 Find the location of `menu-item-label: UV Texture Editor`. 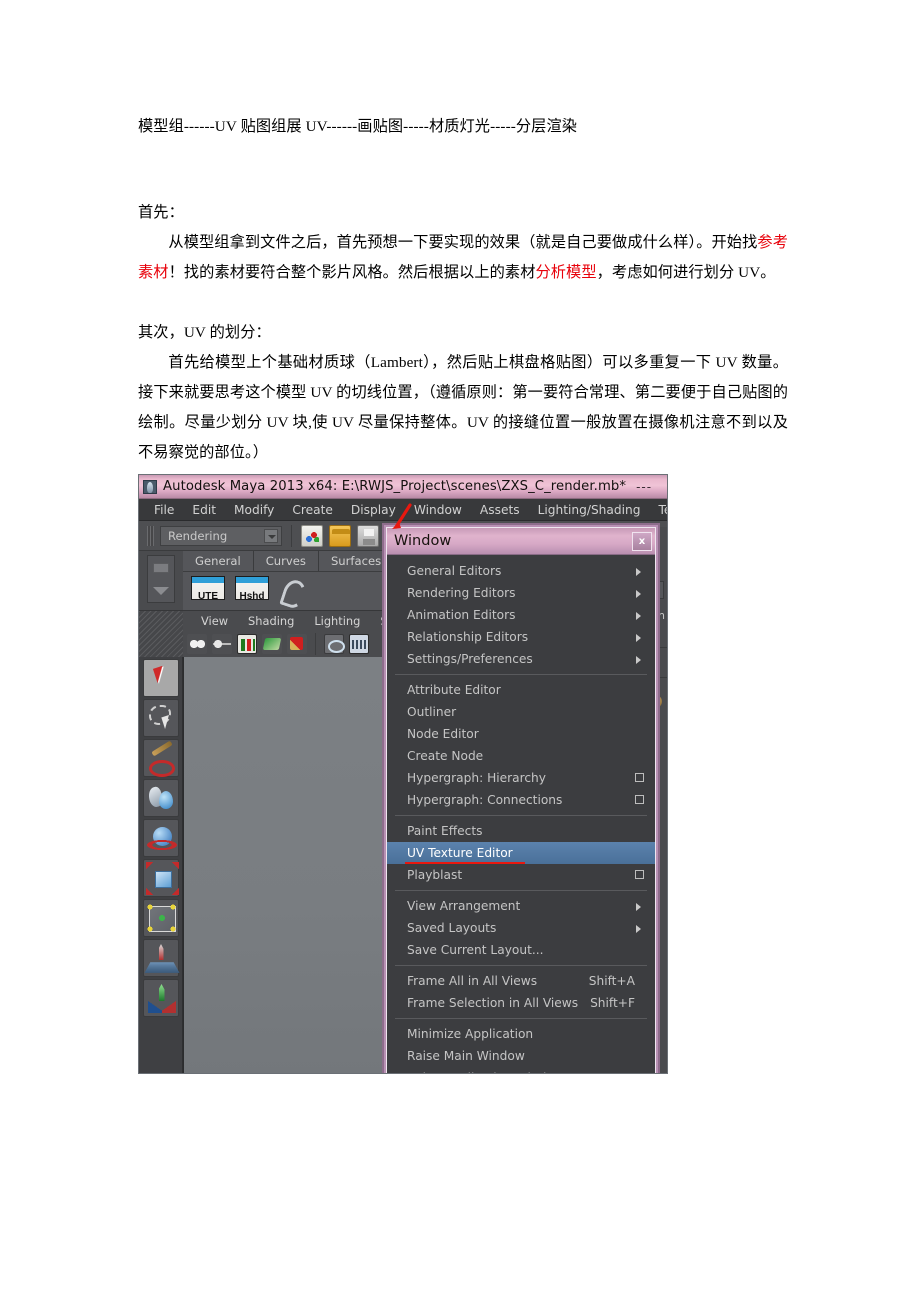

menu-item-label: UV Texture Editor is located at coordinates (460, 853).